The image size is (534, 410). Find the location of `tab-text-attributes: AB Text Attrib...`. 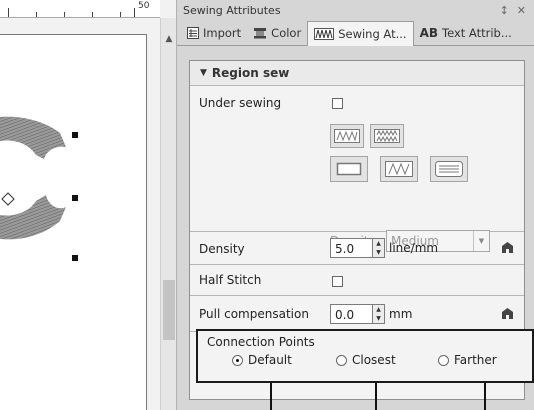

tab-text-attributes: AB Text Attrib... is located at coordinates (466, 33).